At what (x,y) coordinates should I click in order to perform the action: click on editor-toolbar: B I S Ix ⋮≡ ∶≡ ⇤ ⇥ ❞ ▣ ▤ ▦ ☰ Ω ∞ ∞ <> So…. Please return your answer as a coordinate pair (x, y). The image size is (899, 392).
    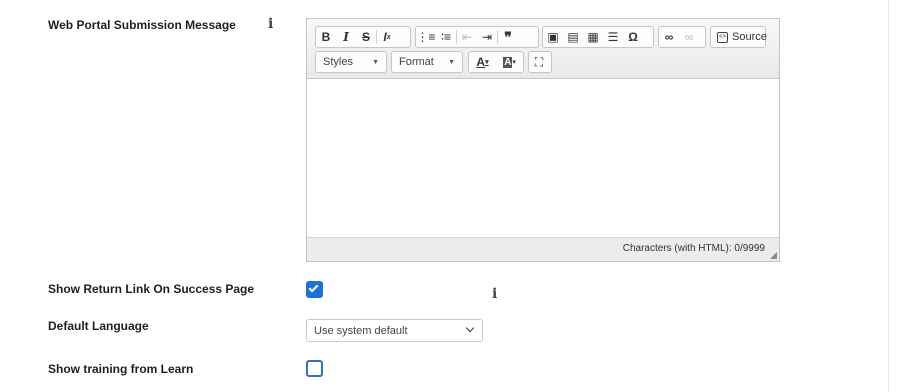
    Looking at the image, I should click on (543, 49).